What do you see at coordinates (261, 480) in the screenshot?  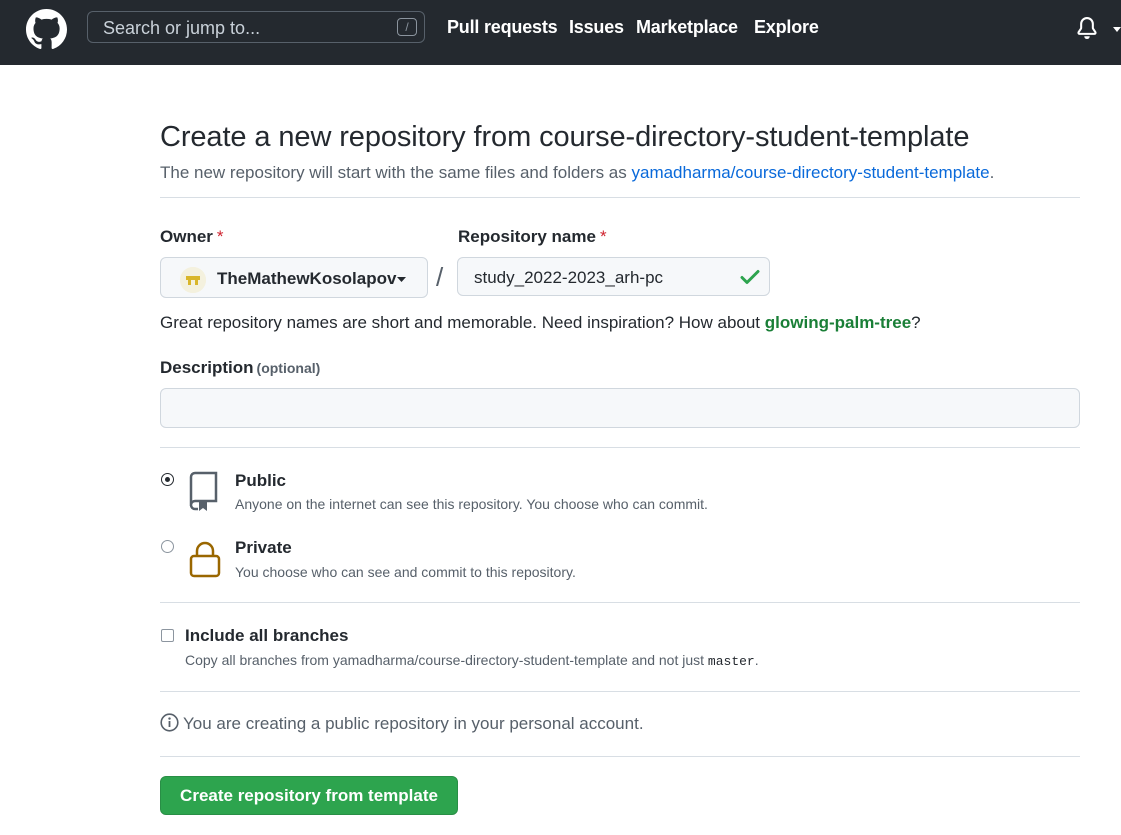 I see `public-option-title: Public` at bounding box center [261, 480].